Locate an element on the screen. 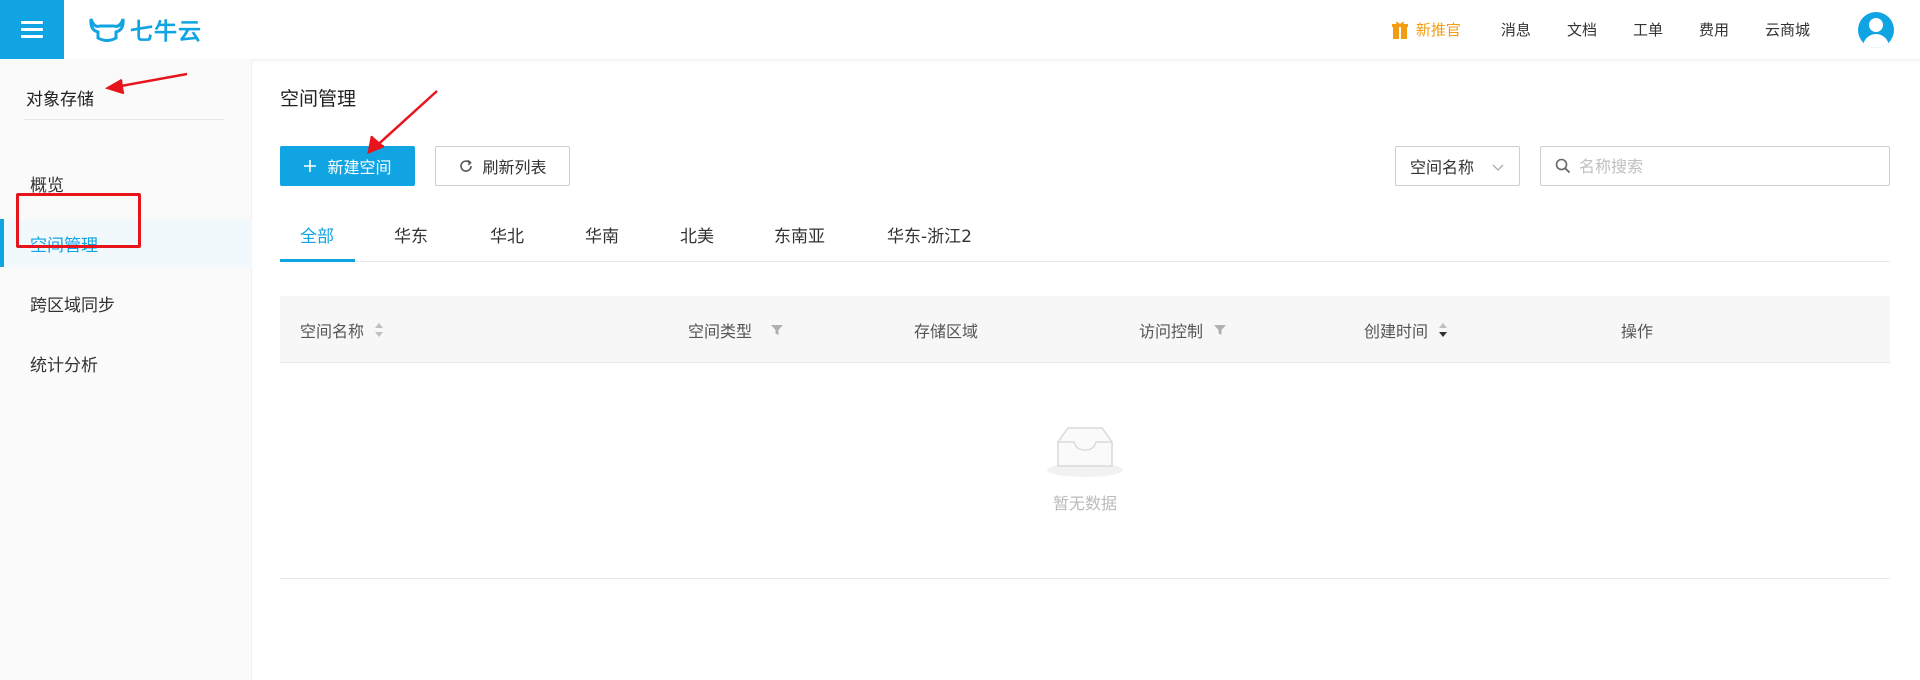  search-box is located at coordinates (1715, 166).